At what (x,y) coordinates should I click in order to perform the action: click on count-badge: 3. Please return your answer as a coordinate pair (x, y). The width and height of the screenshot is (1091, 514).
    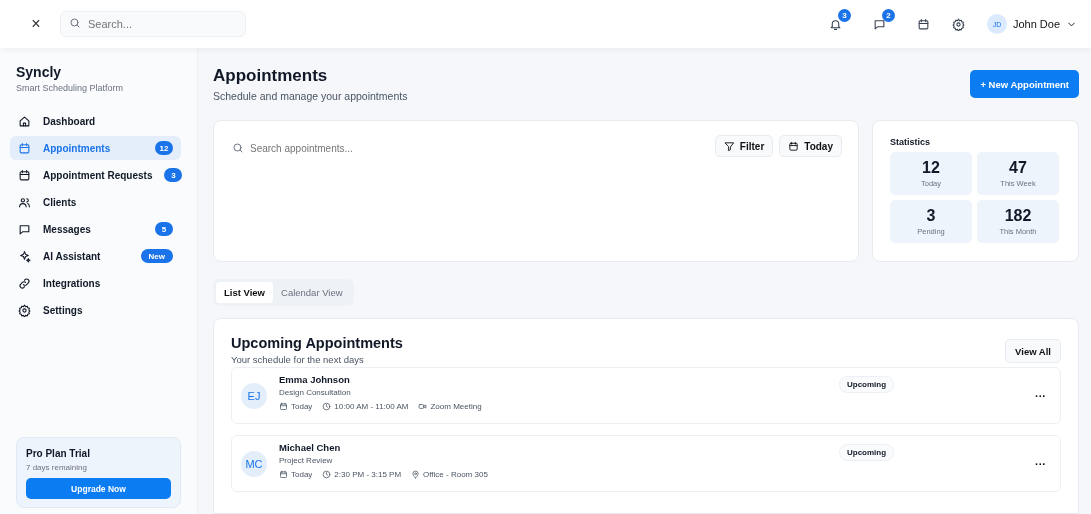
    Looking at the image, I should click on (173, 175).